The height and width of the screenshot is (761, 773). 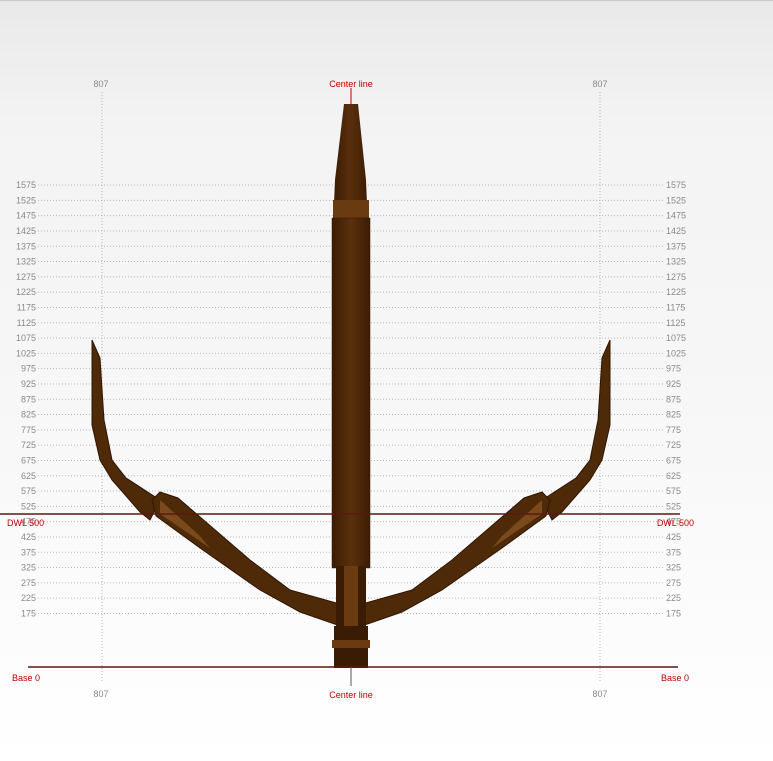 I want to click on shaft-foot-ring, so click(x=351, y=644).